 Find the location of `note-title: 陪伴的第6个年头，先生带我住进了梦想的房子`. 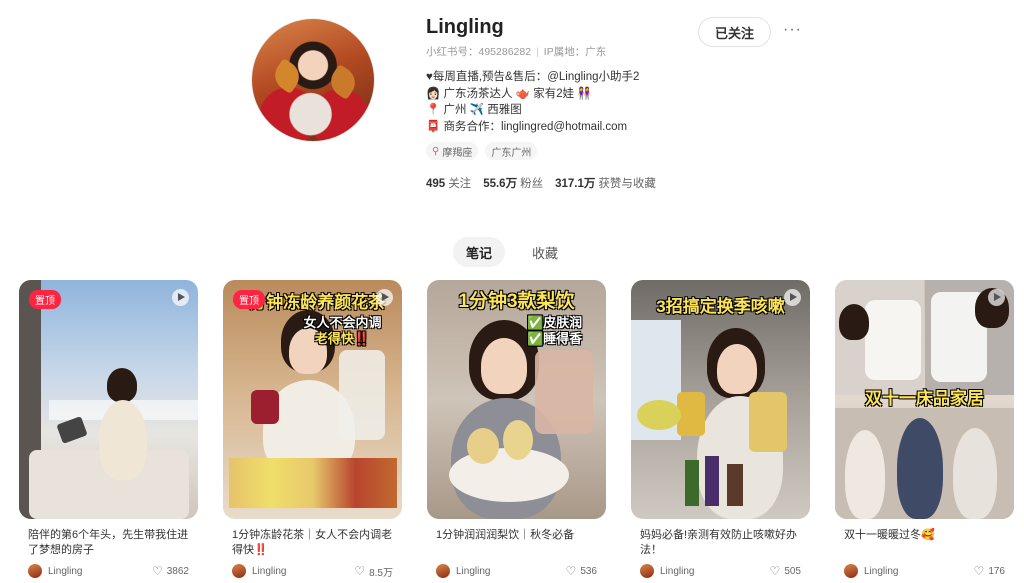

note-title: 陪伴的第6个年头，先生带我住进了梦想的房子 is located at coordinates (108, 543).